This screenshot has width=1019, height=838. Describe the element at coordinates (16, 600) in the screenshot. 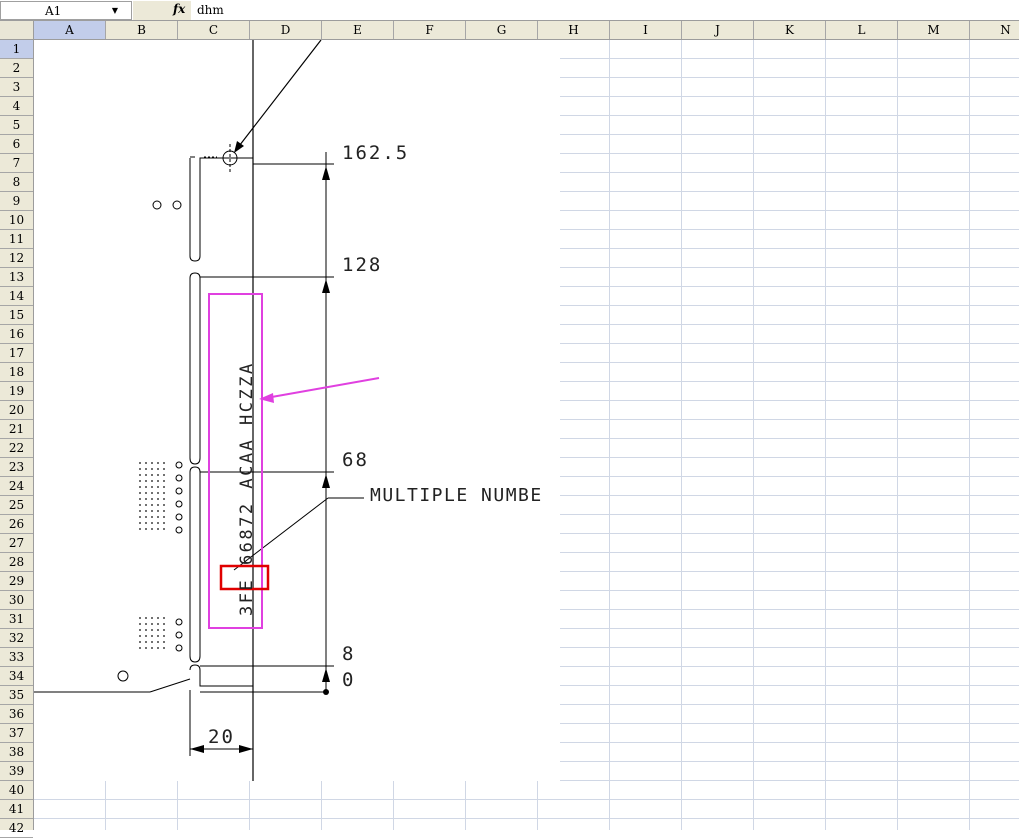

I see `row-header-30: 30` at that location.